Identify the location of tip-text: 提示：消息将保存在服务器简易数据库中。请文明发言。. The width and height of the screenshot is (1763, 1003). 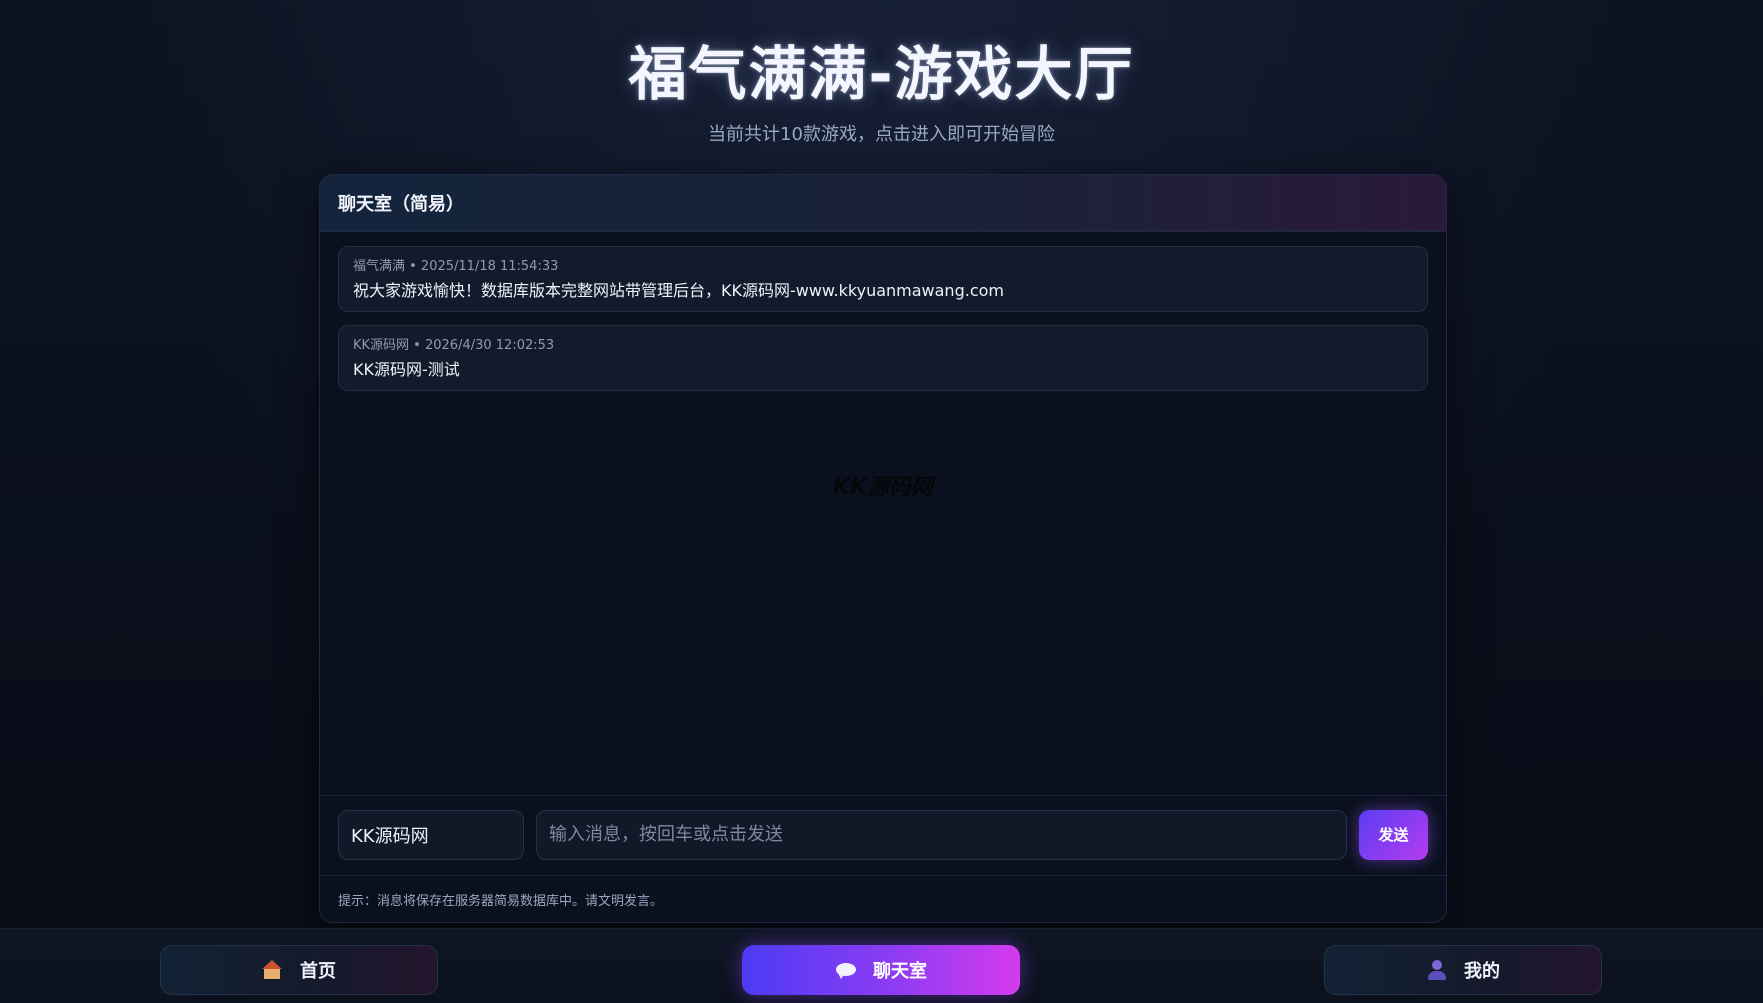
(501, 901).